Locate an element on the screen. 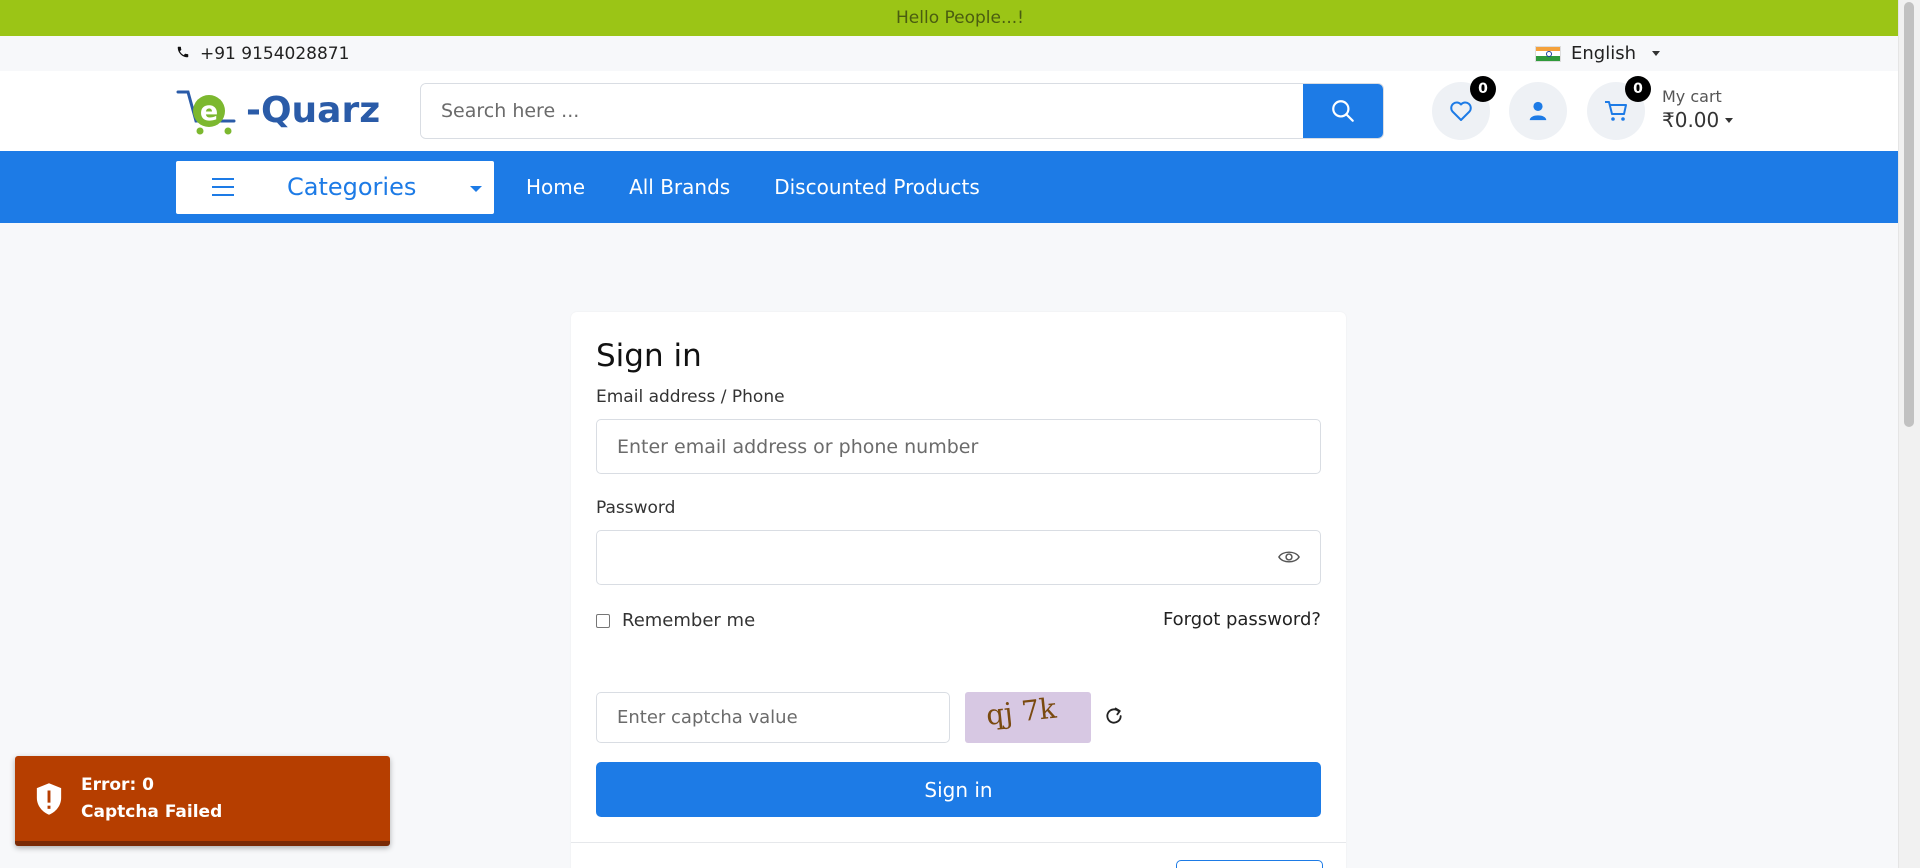 This screenshot has height=868, width=1920. contact-phone: +91 9154028871 is located at coordinates (262, 54).